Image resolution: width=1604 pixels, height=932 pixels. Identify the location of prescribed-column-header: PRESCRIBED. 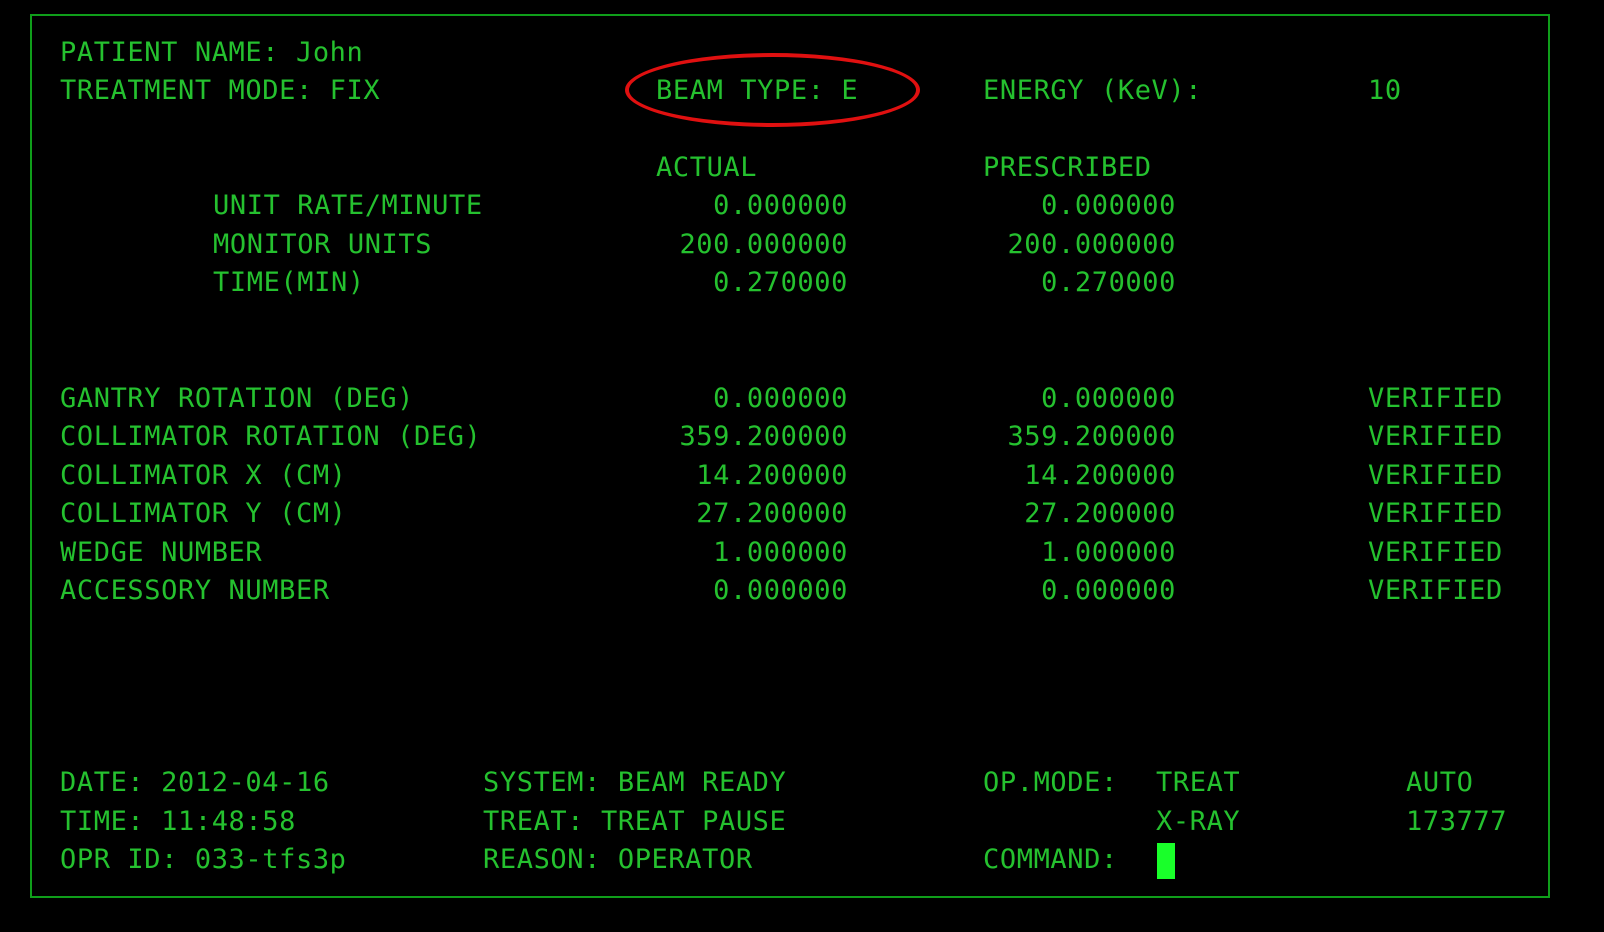
(1067, 167).